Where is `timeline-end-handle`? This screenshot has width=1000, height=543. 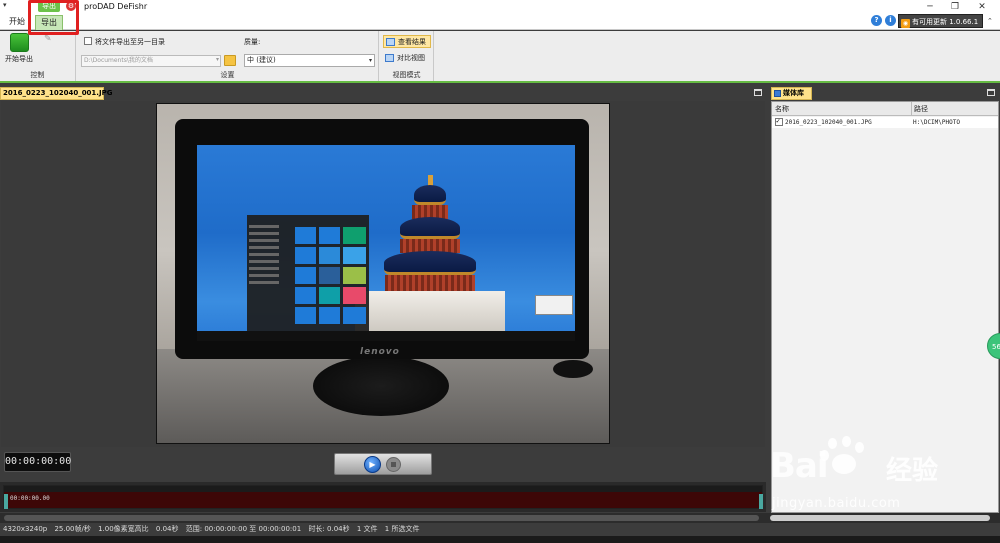 timeline-end-handle is located at coordinates (761, 501).